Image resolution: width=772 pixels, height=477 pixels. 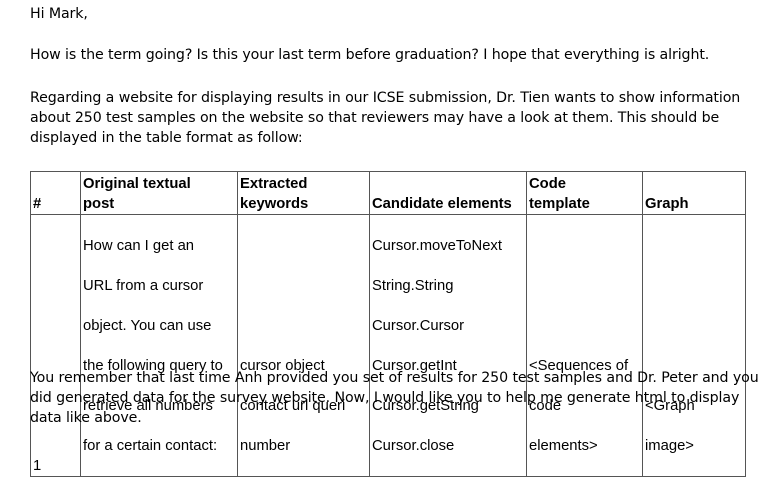 What do you see at coordinates (159, 193) in the screenshot?
I see `header-original-post: Original textual post` at bounding box center [159, 193].